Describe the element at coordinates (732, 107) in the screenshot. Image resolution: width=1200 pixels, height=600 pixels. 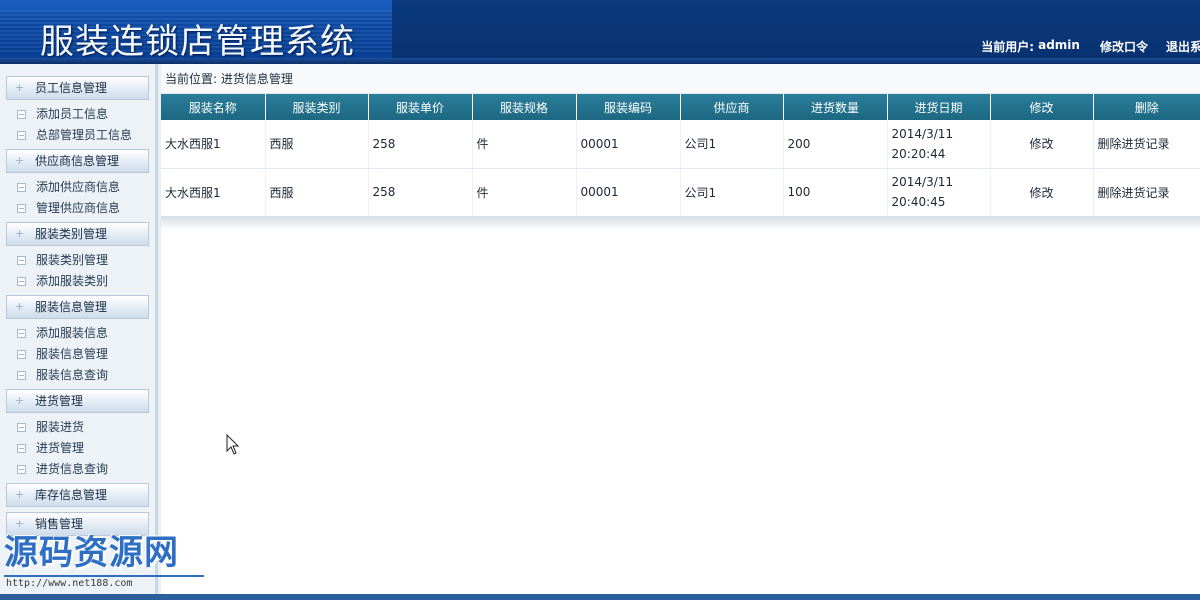
I see `column-header: 供应商` at that location.